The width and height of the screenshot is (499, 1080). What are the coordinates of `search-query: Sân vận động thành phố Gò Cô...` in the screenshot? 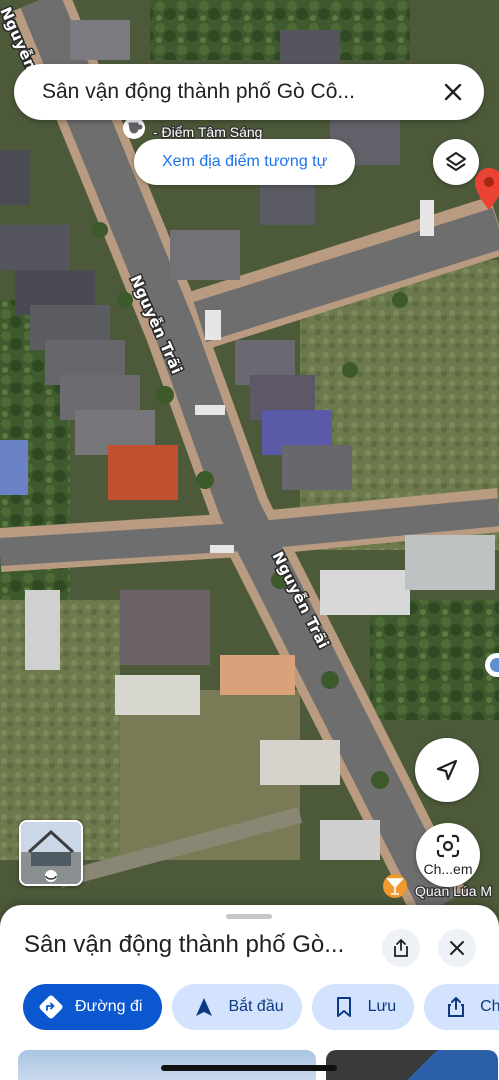 It's located at (240, 92).